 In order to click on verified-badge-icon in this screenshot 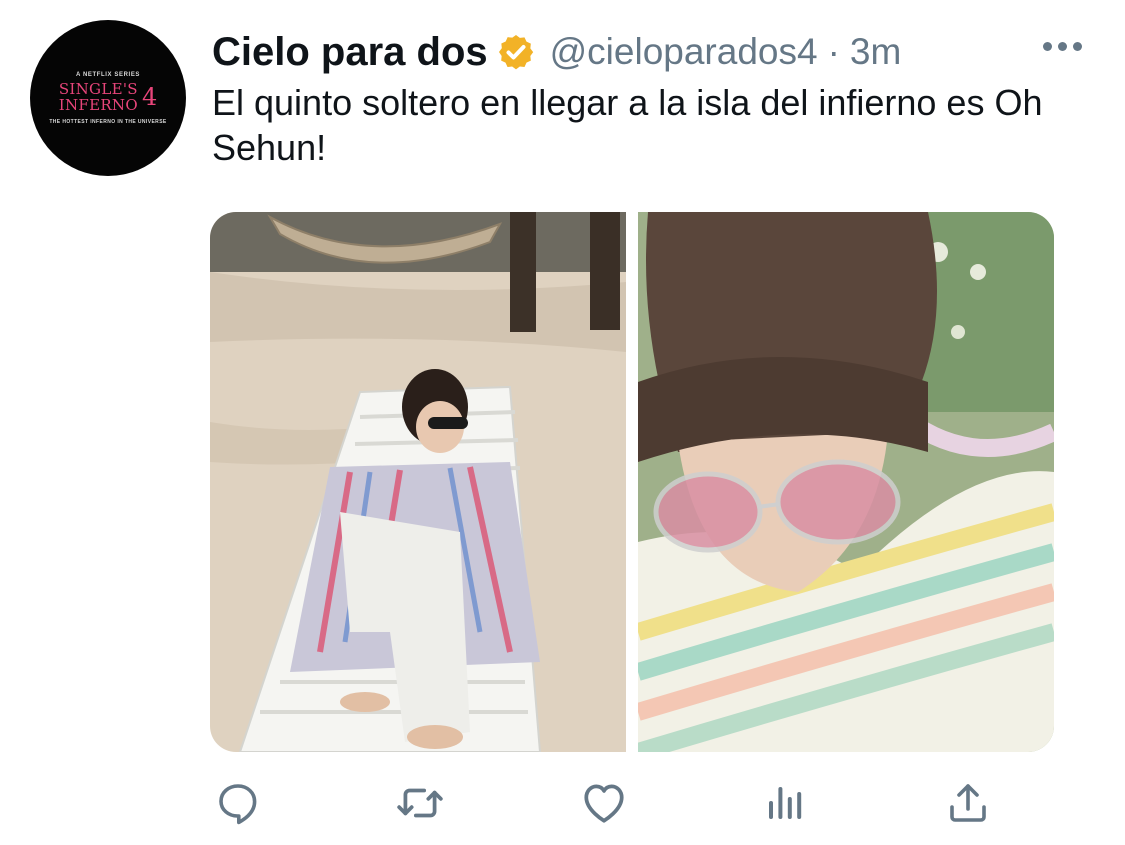, I will do `click(516, 52)`.